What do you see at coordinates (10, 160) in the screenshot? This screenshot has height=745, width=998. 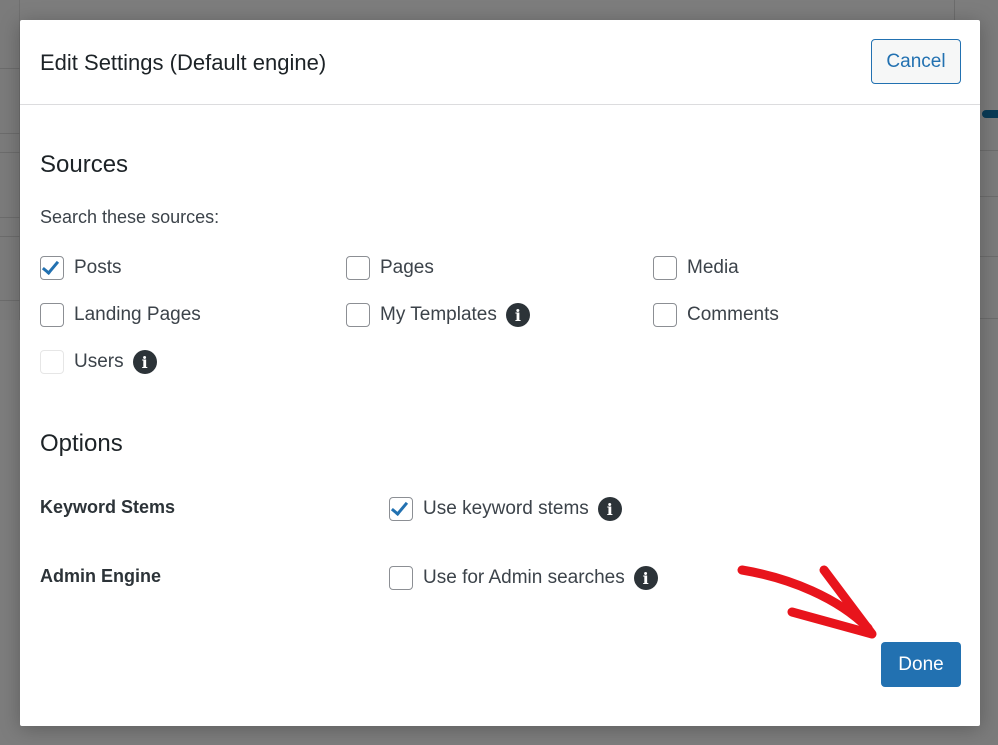 I see `background-left-column` at bounding box center [10, 160].